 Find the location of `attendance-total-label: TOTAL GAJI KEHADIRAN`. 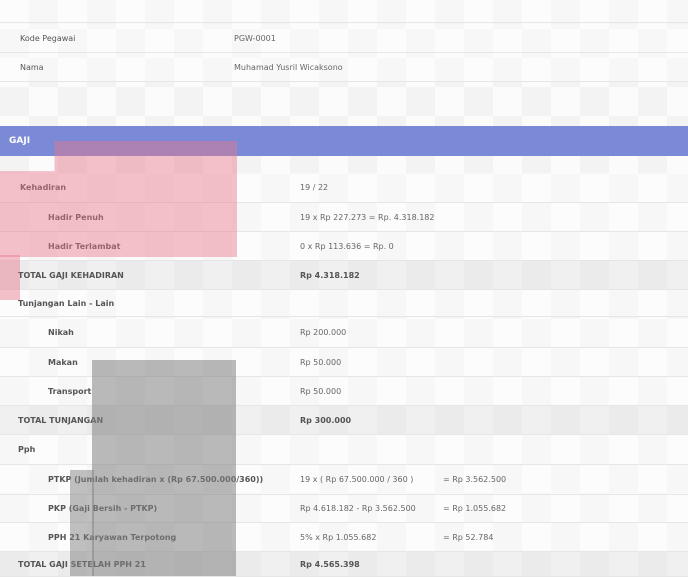

attendance-total-label: TOTAL GAJI KEHADIRAN is located at coordinates (71, 275).